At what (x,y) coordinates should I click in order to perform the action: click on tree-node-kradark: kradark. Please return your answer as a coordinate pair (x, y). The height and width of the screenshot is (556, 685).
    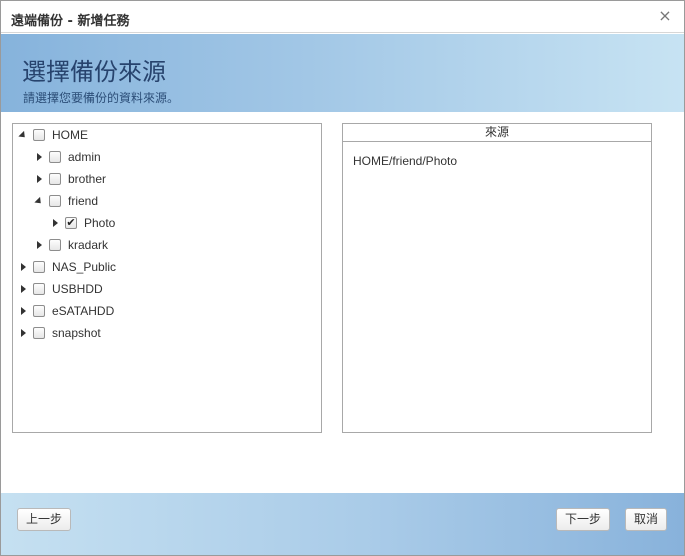
    Looking at the image, I should click on (70, 245).